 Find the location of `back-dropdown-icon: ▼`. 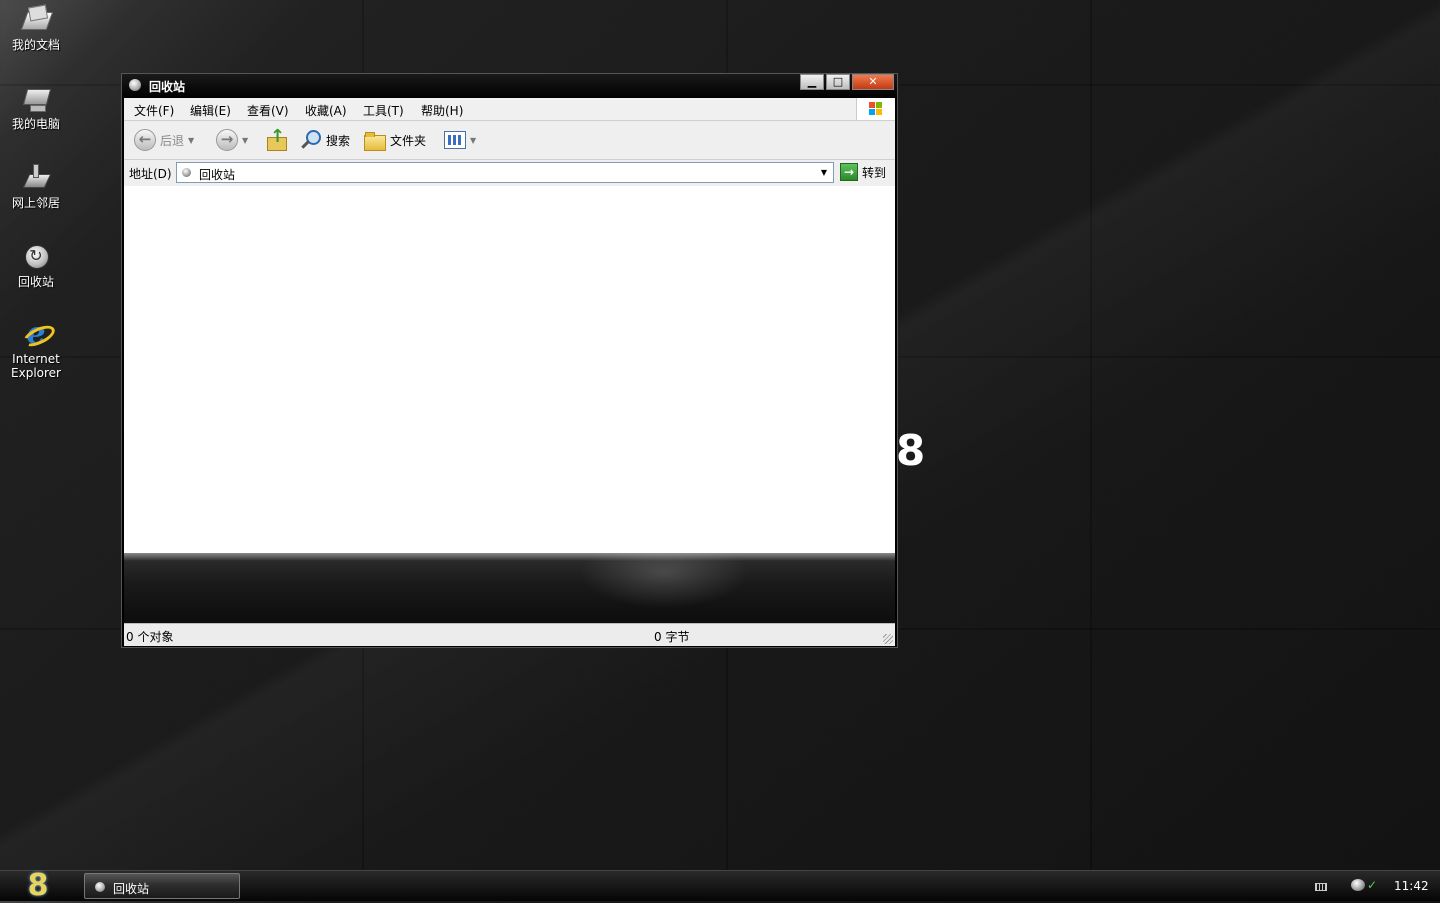

back-dropdown-icon: ▼ is located at coordinates (191, 140).